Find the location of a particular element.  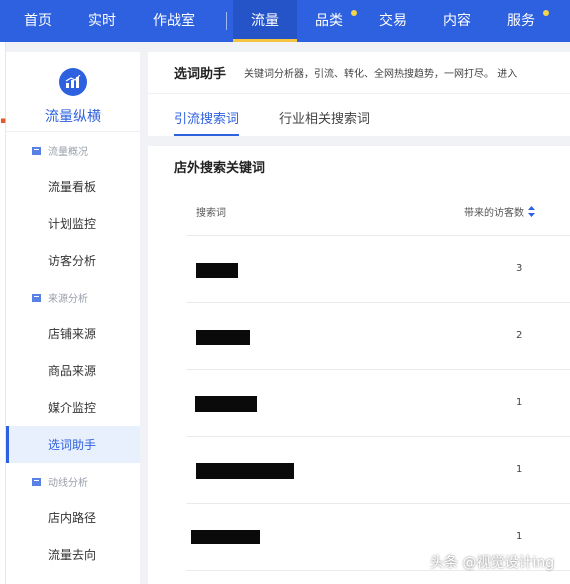

nav-content: 内容 is located at coordinates (457, 21).